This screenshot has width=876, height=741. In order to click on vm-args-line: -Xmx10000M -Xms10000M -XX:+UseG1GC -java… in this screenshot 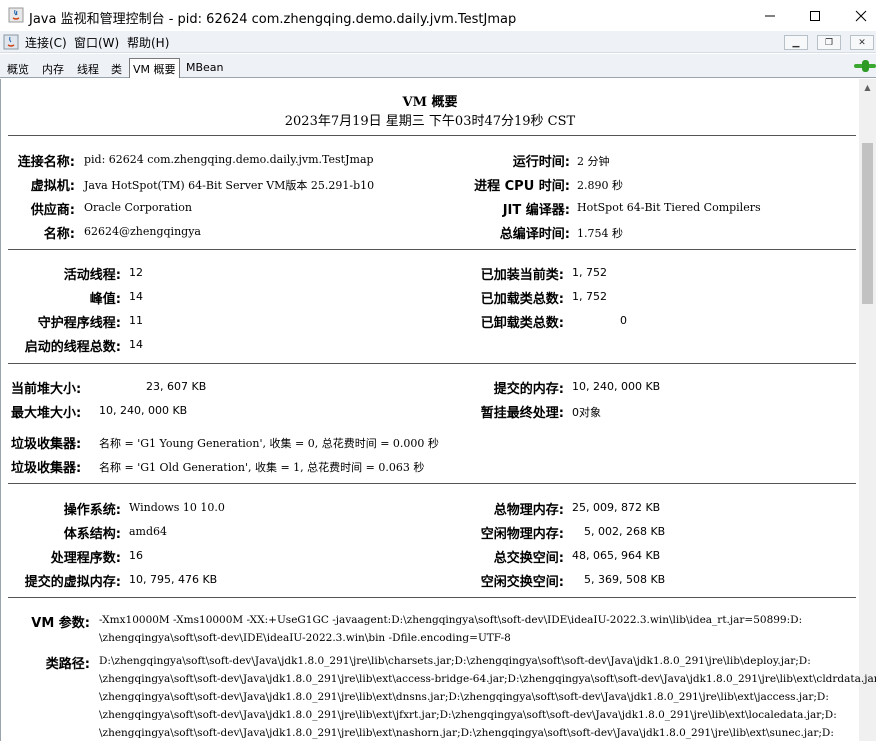, I will do `click(451, 620)`.